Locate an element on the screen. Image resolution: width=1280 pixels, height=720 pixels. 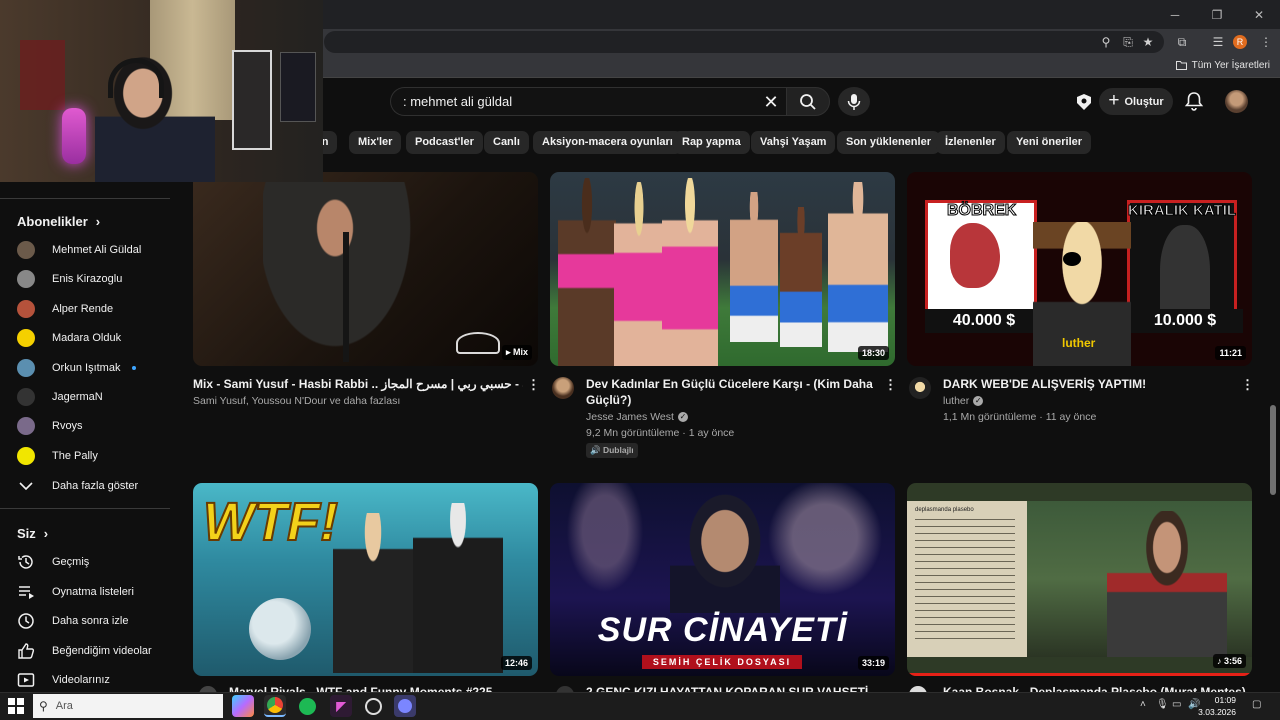
filter-chip: Yeni öneriler is located at coordinates (1049, 142).